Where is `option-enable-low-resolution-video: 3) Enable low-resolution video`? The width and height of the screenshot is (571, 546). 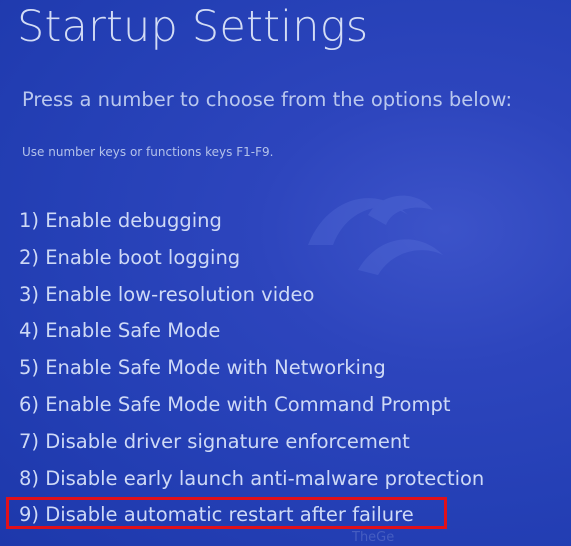
option-enable-low-resolution-video: 3) Enable low-resolution video is located at coordinates (251, 295).